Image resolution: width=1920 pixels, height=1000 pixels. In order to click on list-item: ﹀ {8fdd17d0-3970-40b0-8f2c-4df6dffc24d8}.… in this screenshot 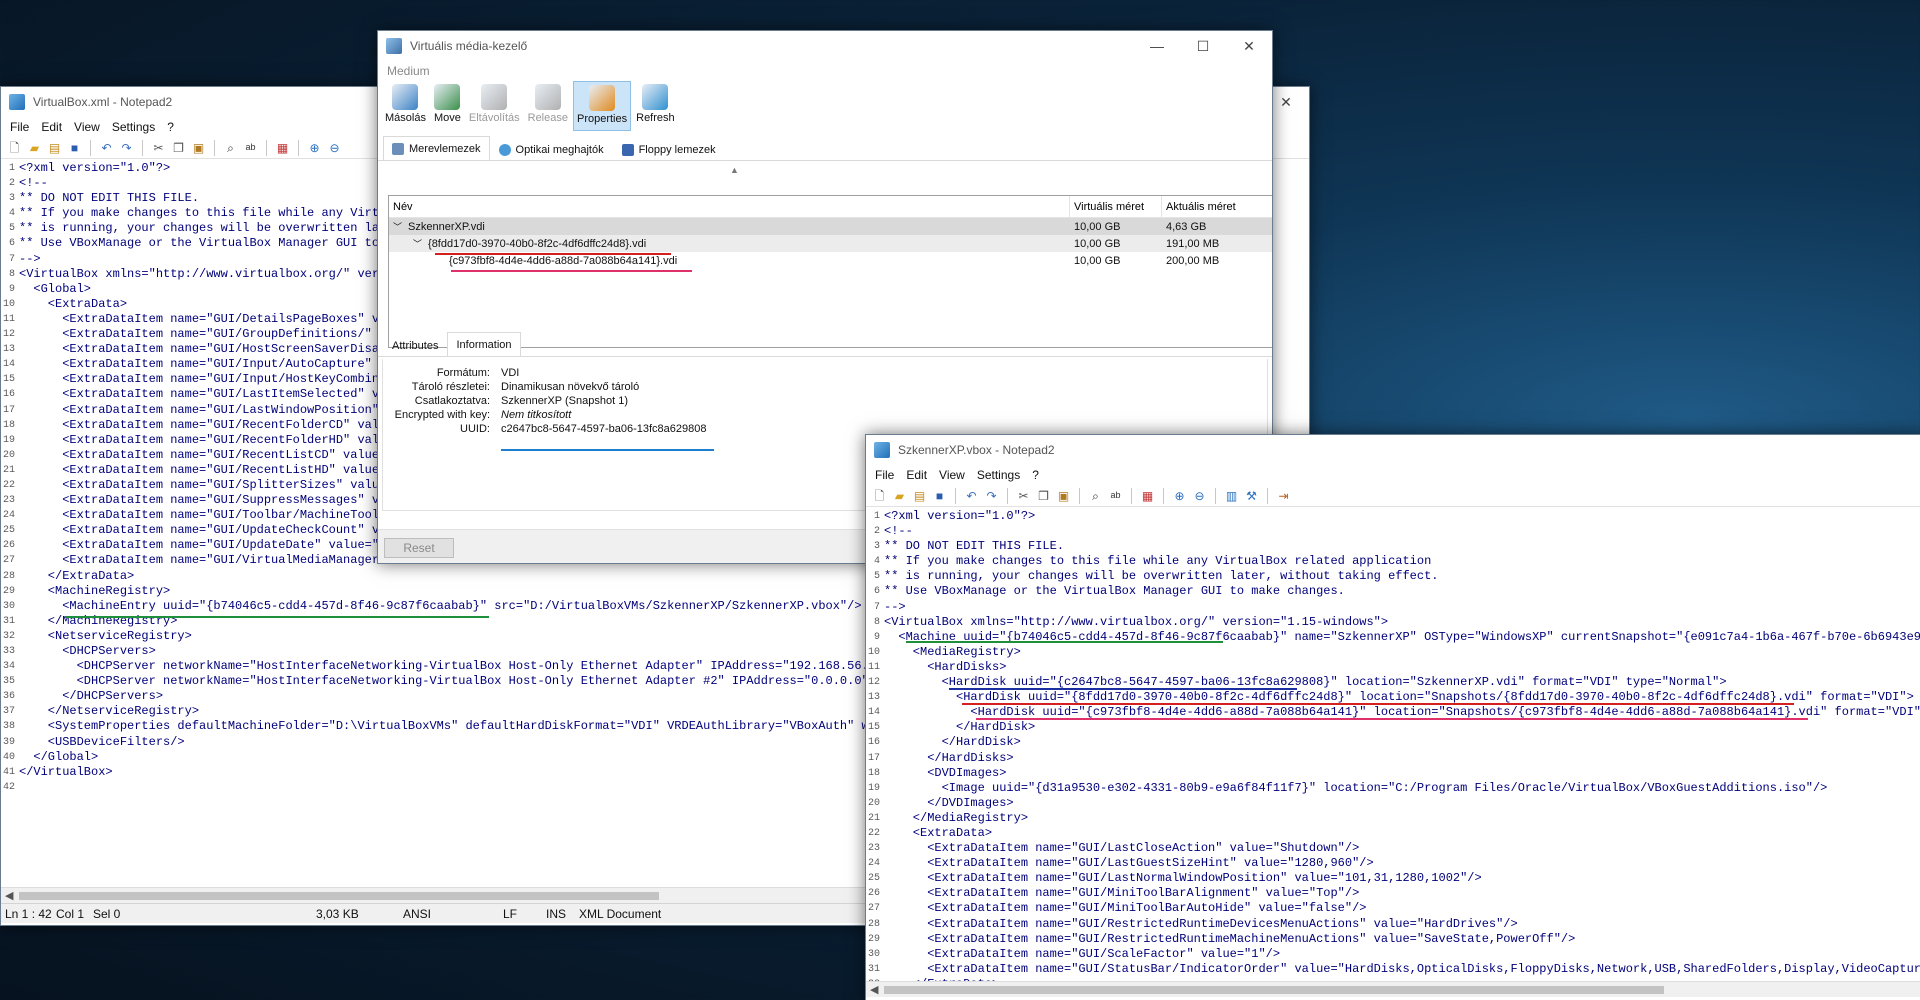, I will do `click(830, 243)`.